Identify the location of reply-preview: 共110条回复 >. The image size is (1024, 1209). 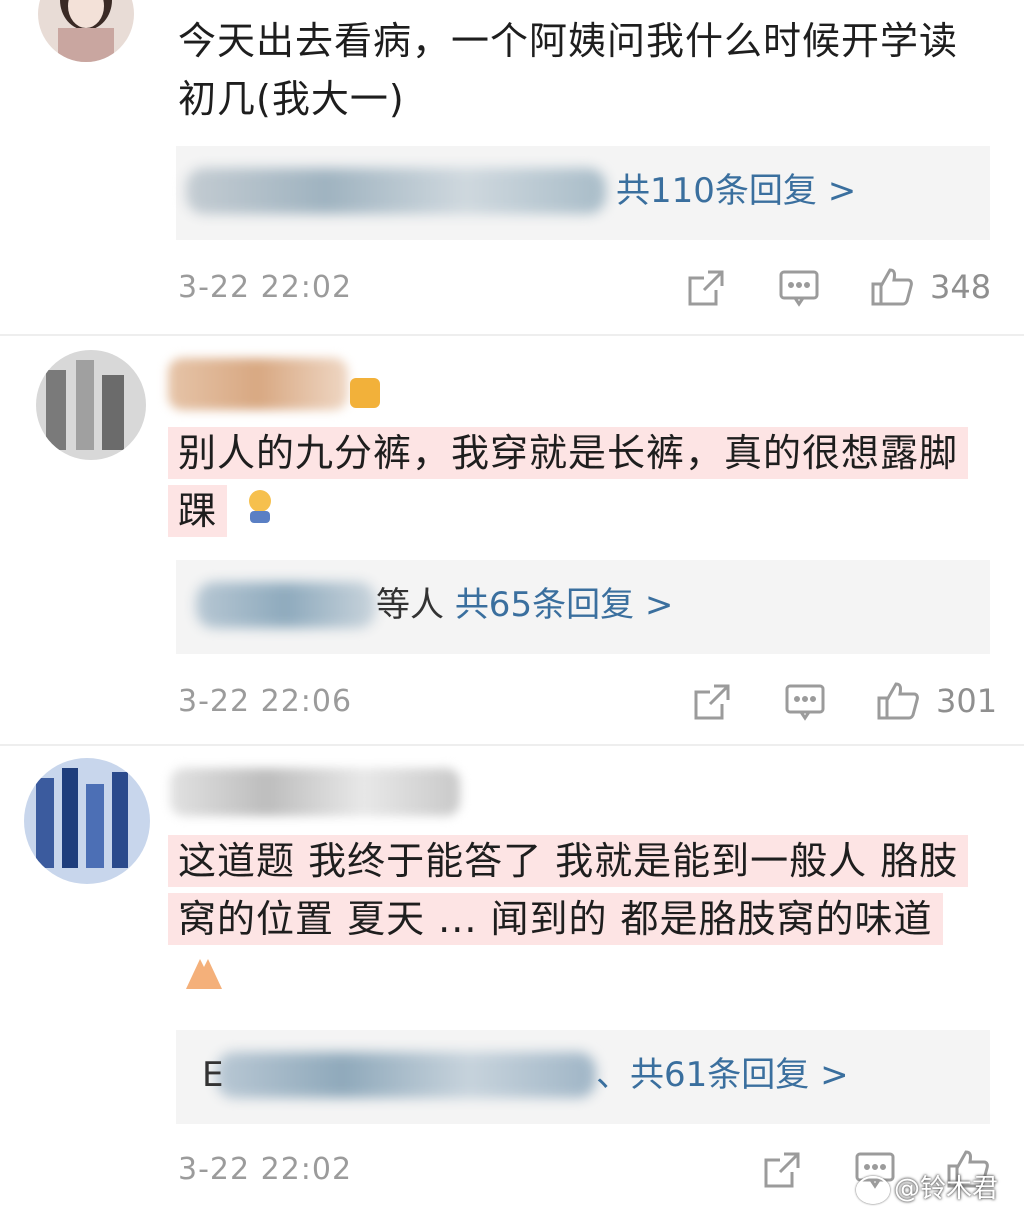
(583, 193).